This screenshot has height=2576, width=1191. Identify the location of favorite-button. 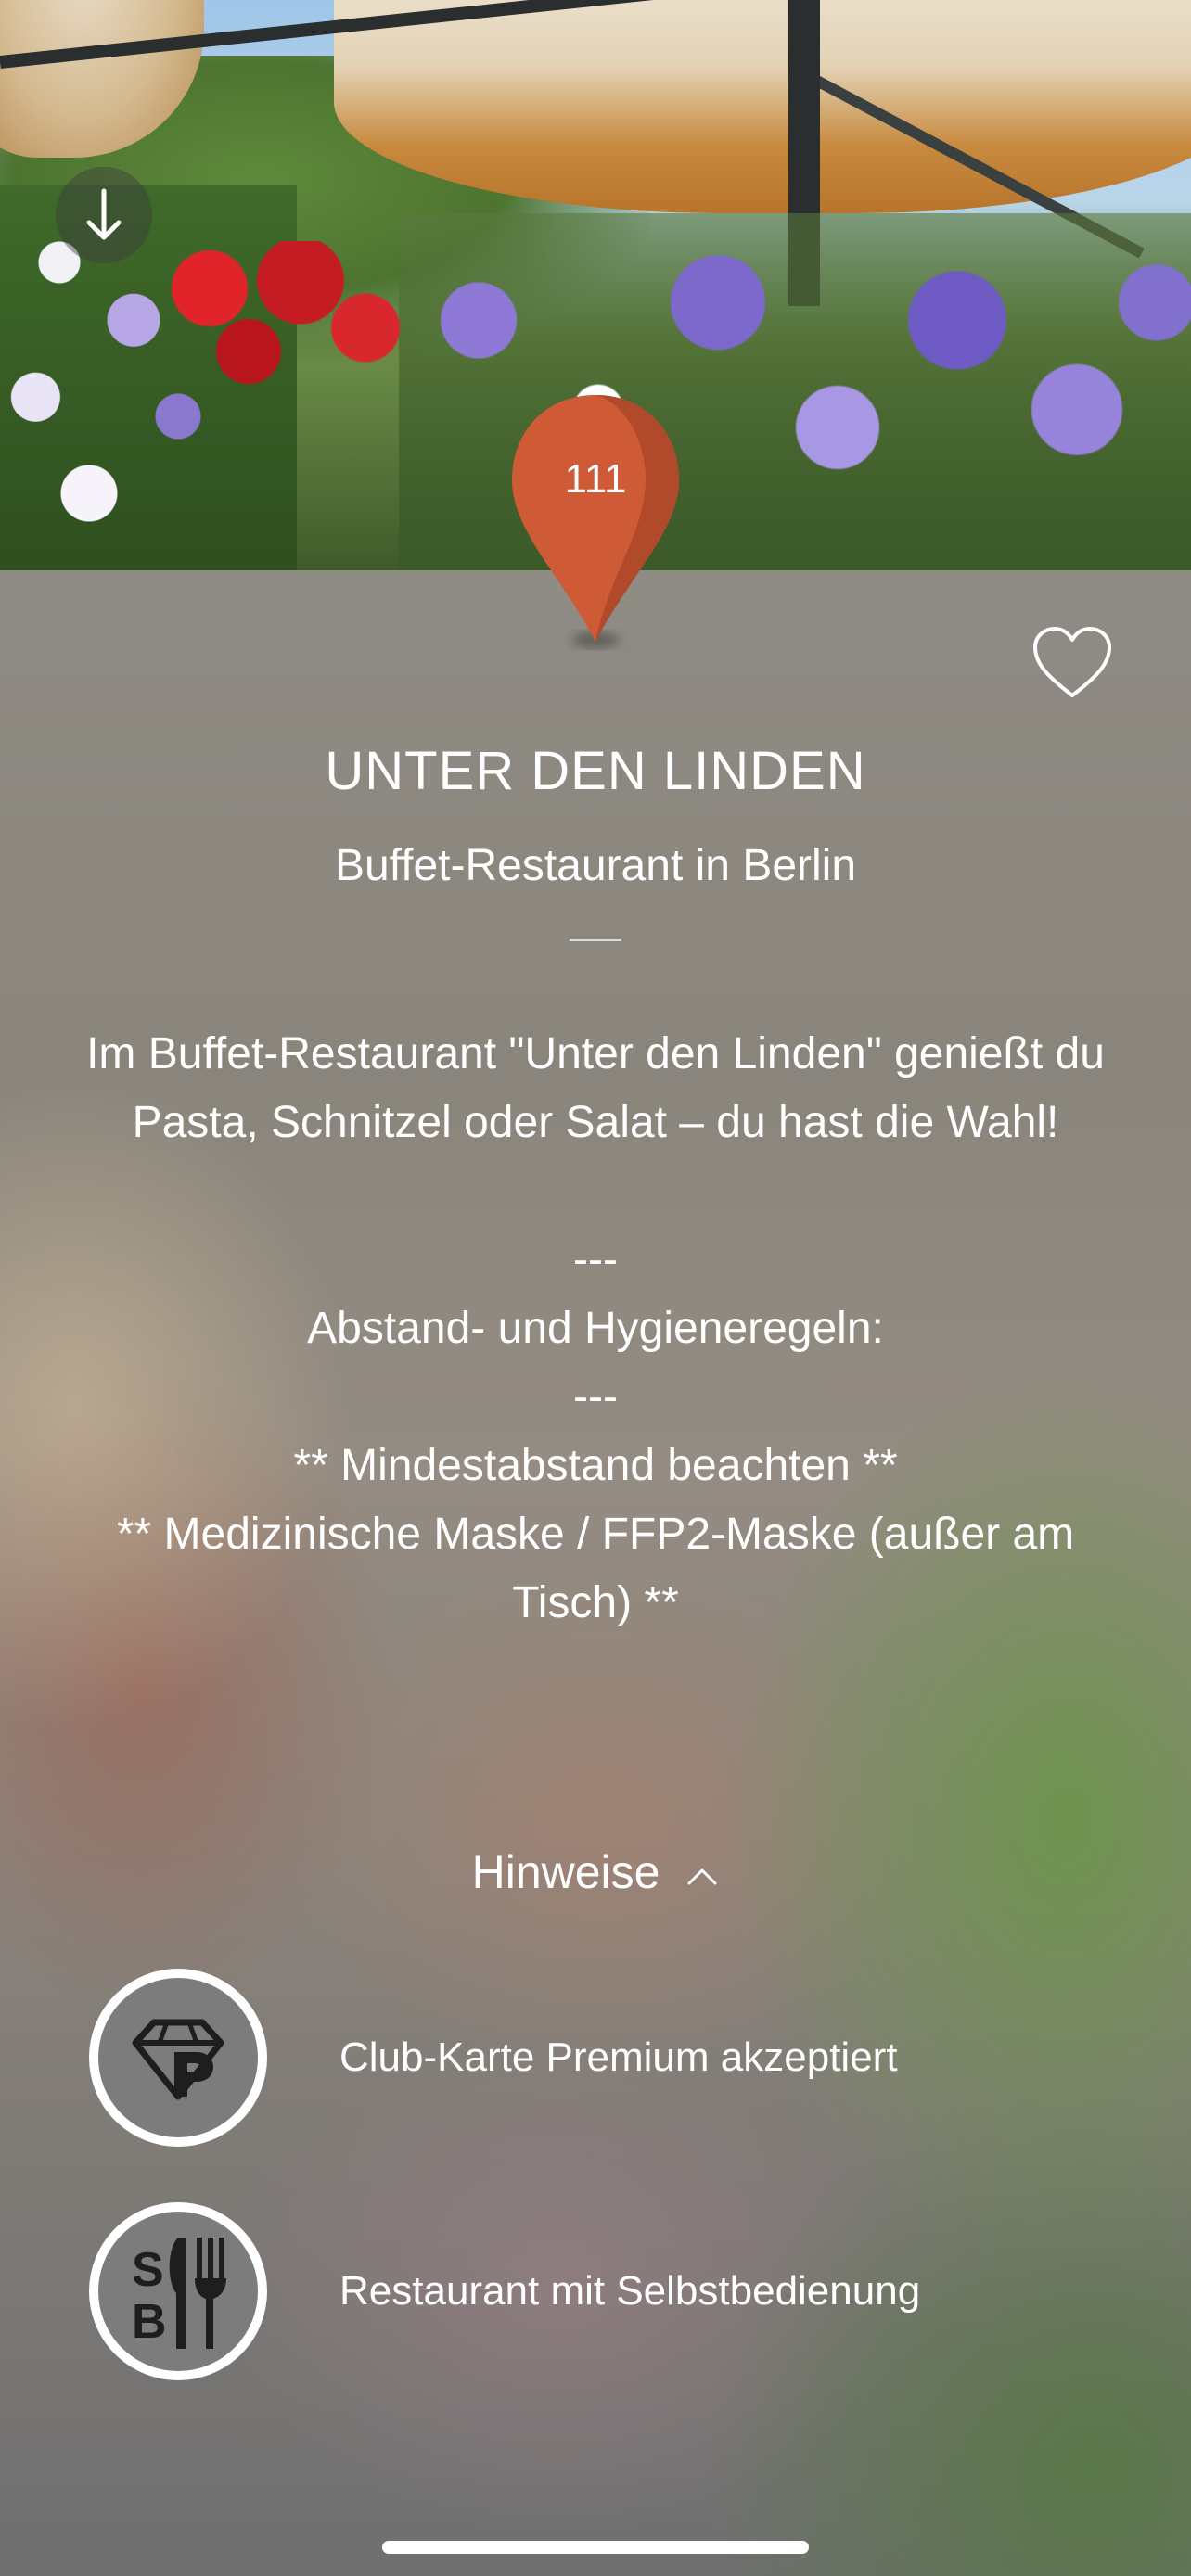
(1073, 664).